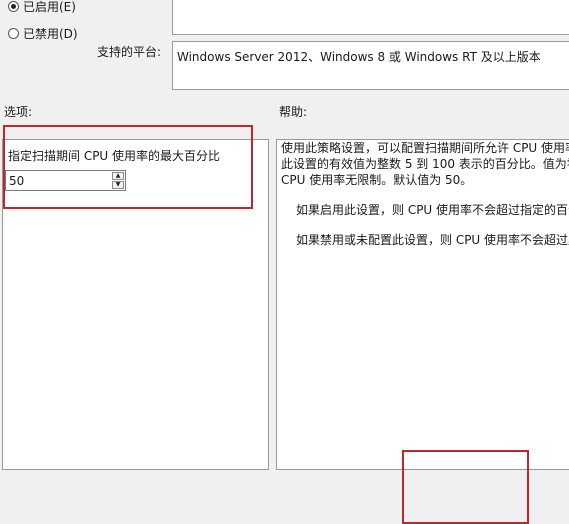  What do you see at coordinates (13, 6) in the screenshot?
I see `radio-enabled-indicator` at bounding box center [13, 6].